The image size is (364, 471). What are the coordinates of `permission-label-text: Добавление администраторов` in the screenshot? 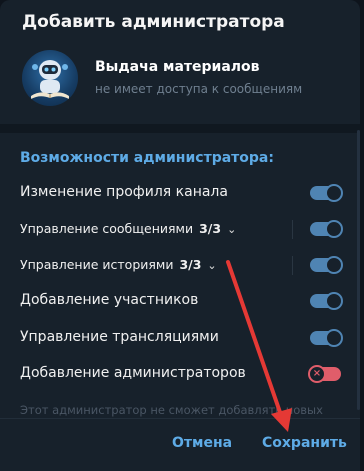 It's located at (133, 373).